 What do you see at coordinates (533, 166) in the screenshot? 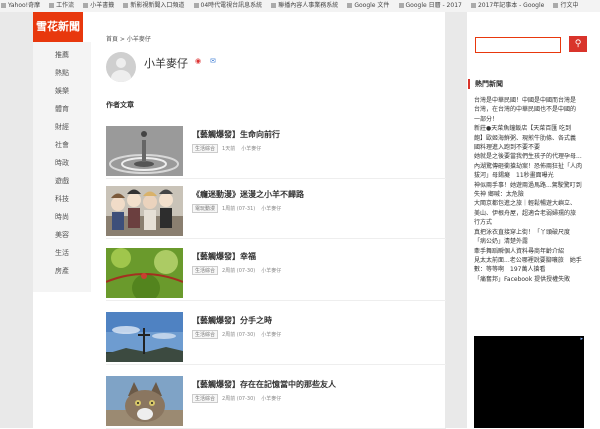
I see `hot-news-line: 內湖驚傳砸衝搶劫案！恐佈兩狂扯「人肉` at bounding box center [533, 166].